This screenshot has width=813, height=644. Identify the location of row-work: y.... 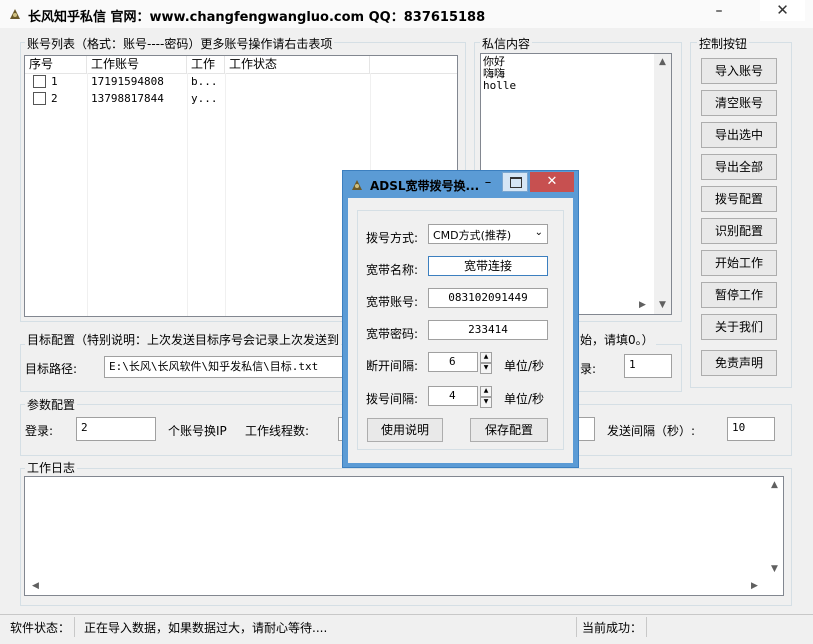
(204, 98).